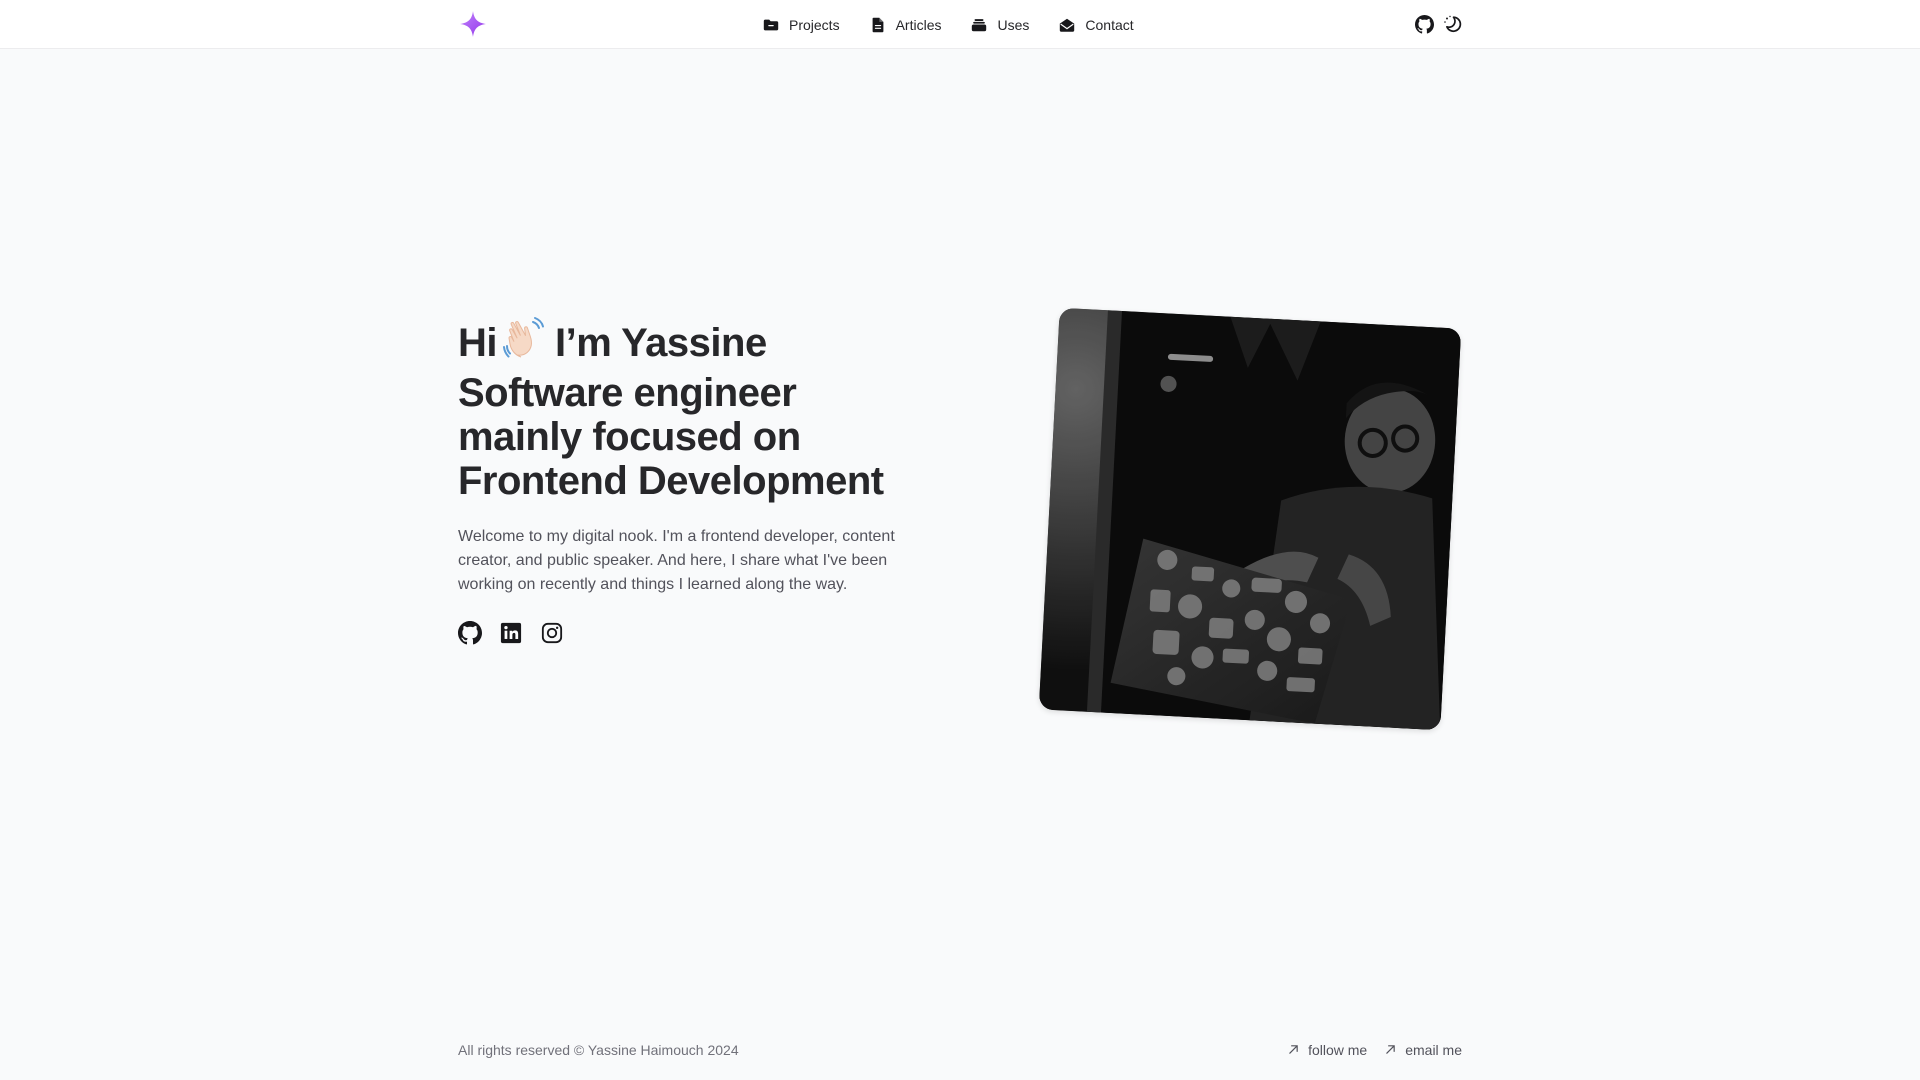 Image resolution: width=1920 pixels, height=1080 pixels. What do you see at coordinates (948, 24) in the screenshot?
I see `main-nav: Projects Articles Uses Contact` at bounding box center [948, 24].